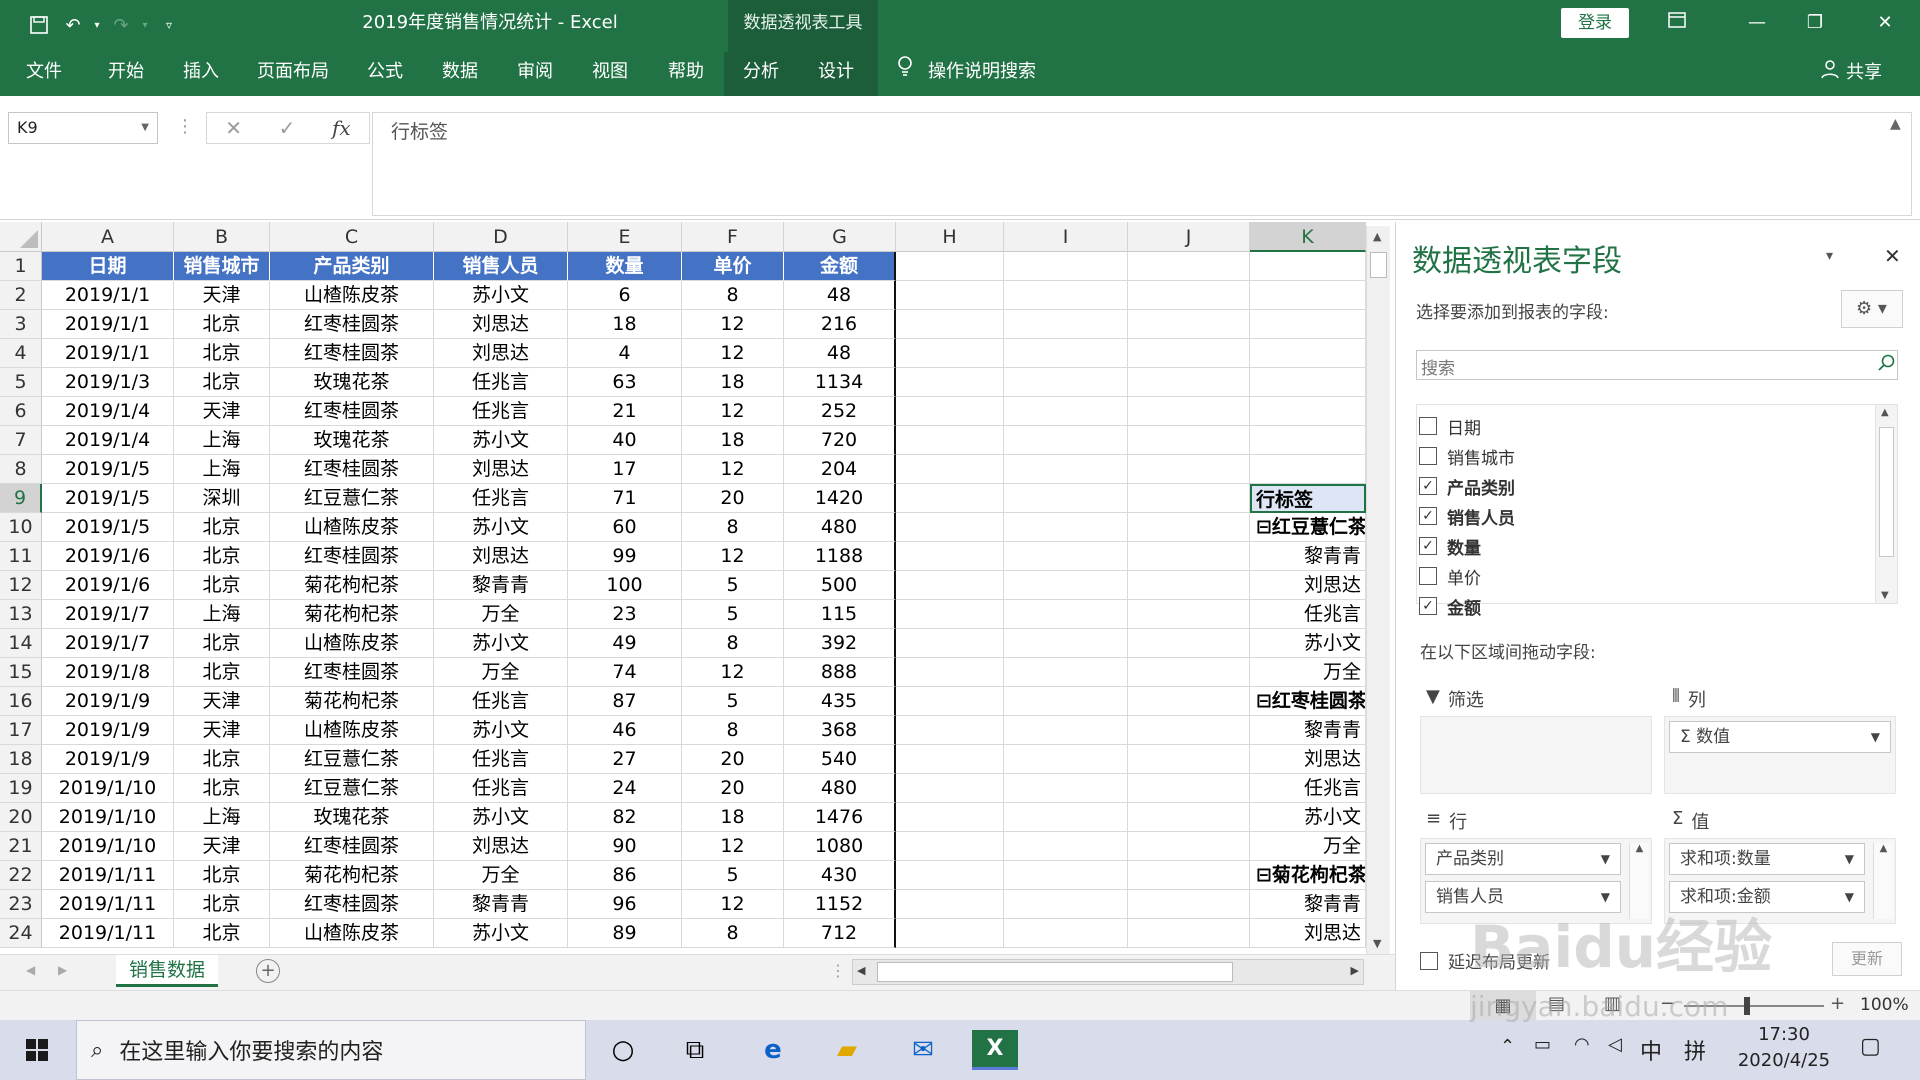  I want to click on horizontal-thumb, so click(1055, 972).